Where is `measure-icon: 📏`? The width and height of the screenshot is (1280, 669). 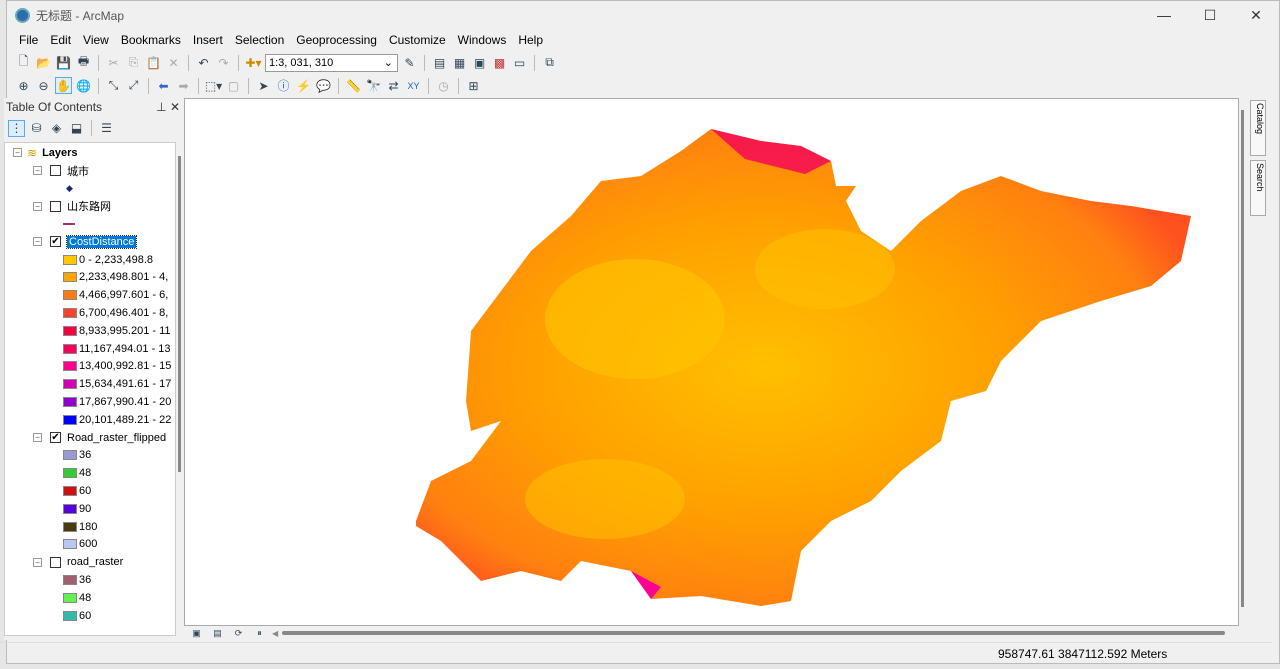
measure-icon: 📏 is located at coordinates (353, 85).